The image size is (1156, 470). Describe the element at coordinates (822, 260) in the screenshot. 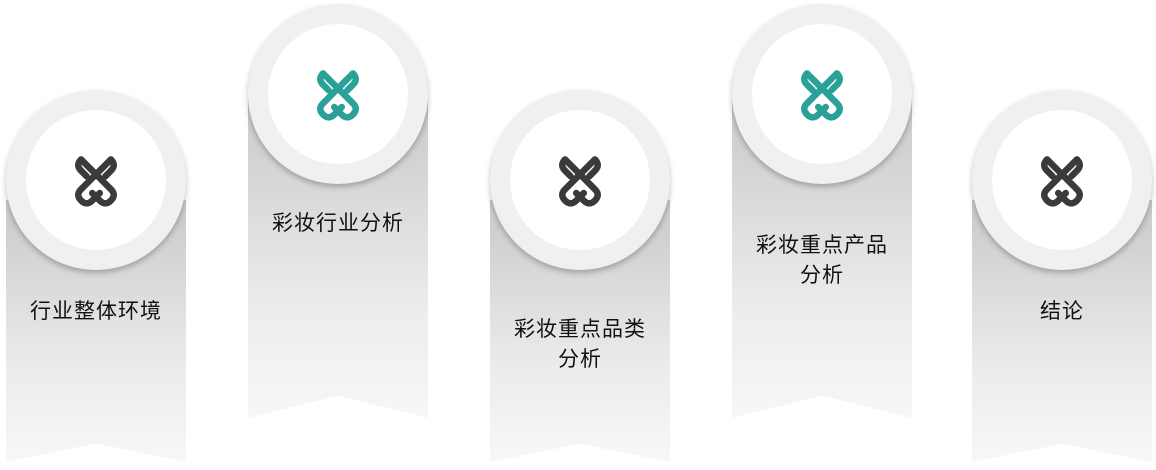

I see `label-4: 彩妆重点产品 分析` at that location.